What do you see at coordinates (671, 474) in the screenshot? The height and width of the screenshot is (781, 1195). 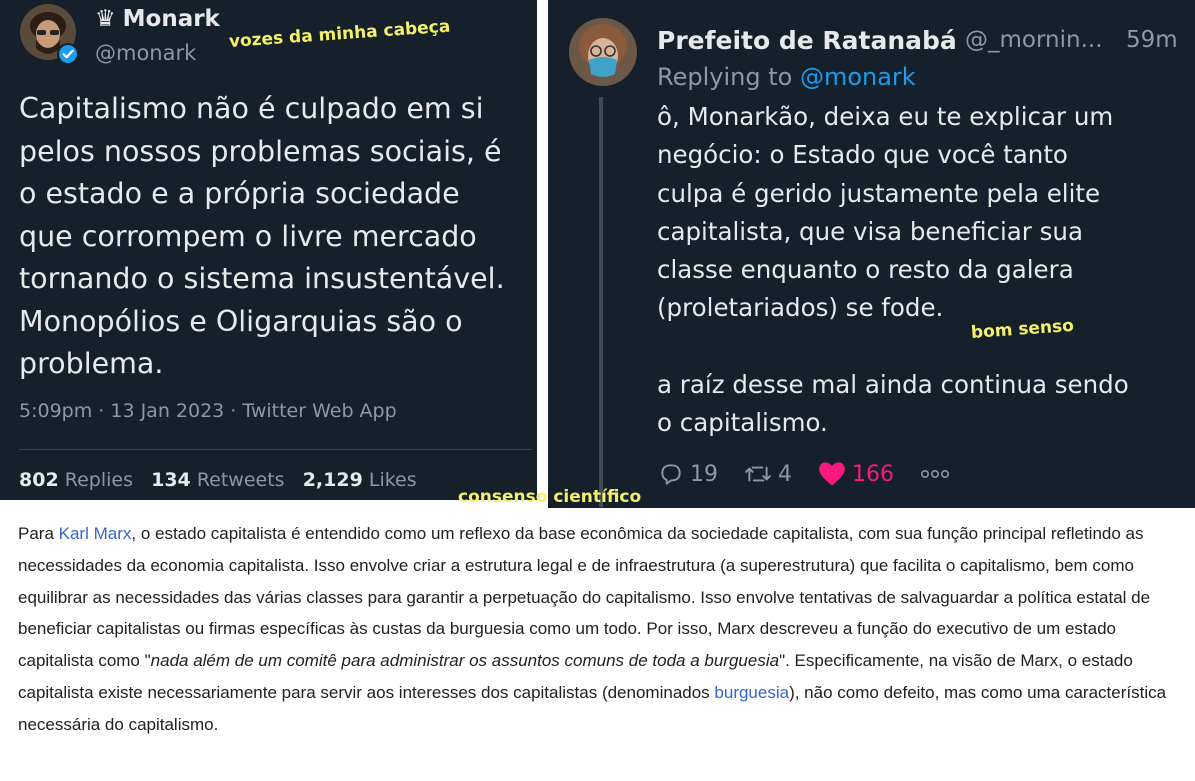 I see `reply-icon` at bounding box center [671, 474].